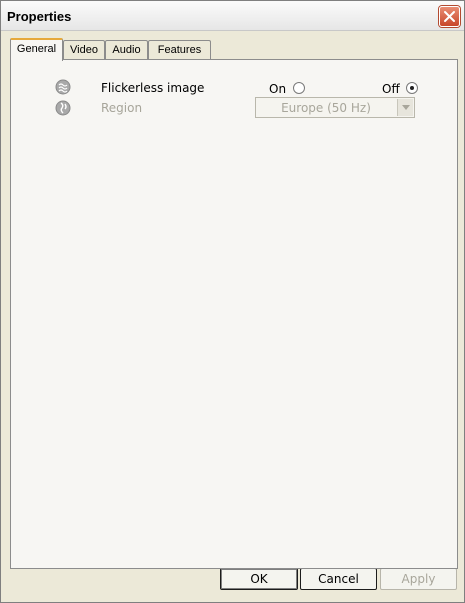 The image size is (465, 603). I want to click on region-select: Europe (50 Hz), so click(335, 107).